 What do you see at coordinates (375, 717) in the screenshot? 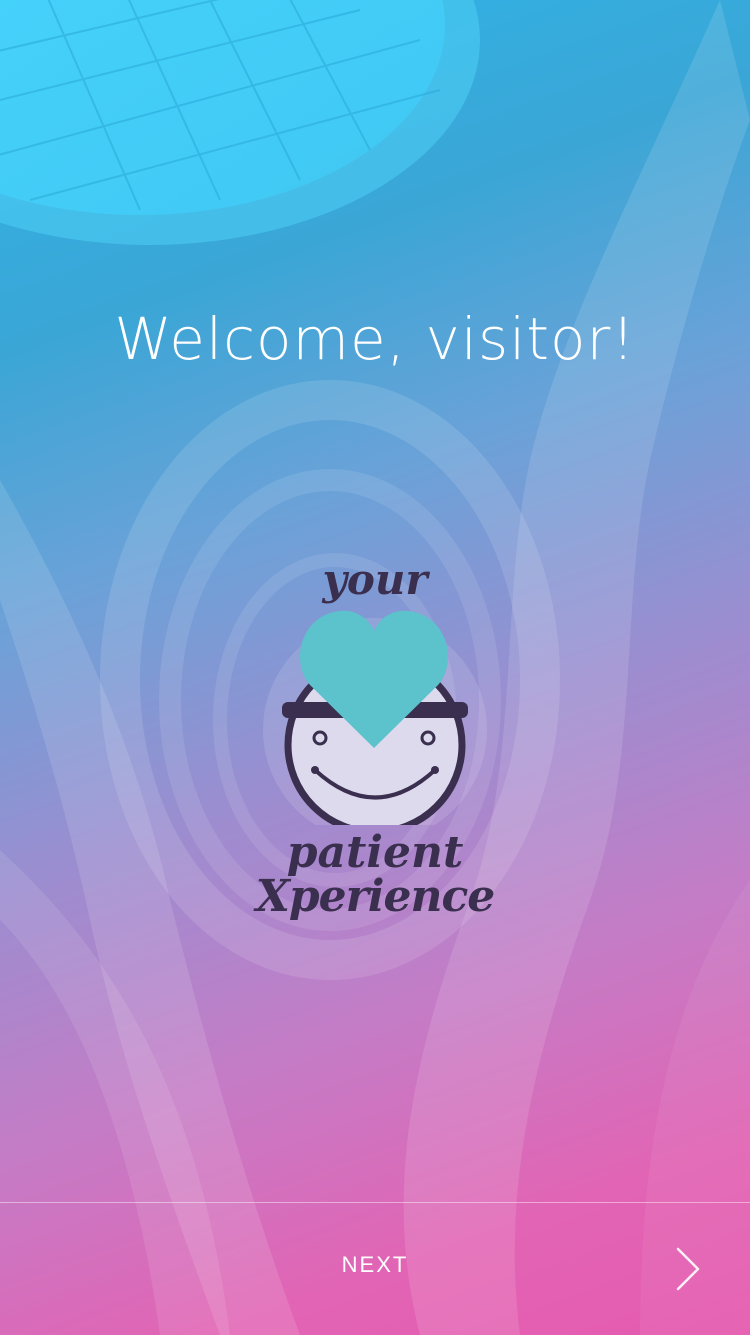
I see `smiling-face-heart-icon` at bounding box center [375, 717].